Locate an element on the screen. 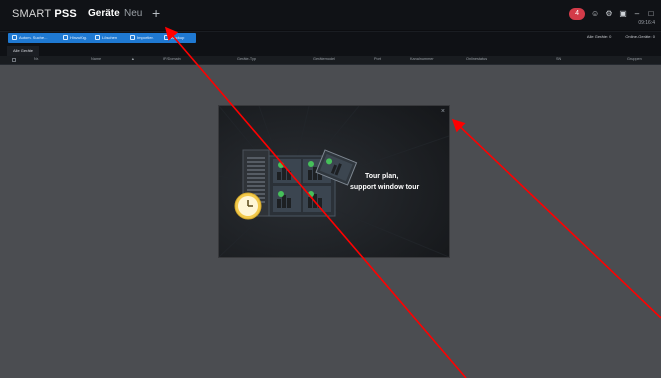  select-all-checkbox is located at coordinates (14, 60).